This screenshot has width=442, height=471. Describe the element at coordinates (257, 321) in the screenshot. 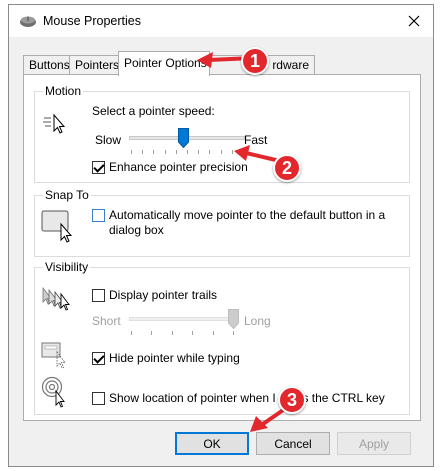

I see `long-label: Long` at that location.